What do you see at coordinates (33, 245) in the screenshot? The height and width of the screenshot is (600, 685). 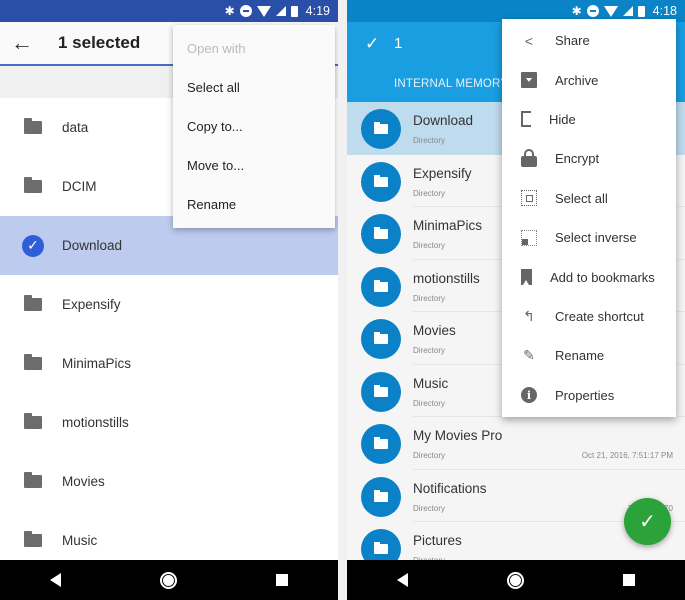 I see `checked-circle-icon: ✓` at bounding box center [33, 245].